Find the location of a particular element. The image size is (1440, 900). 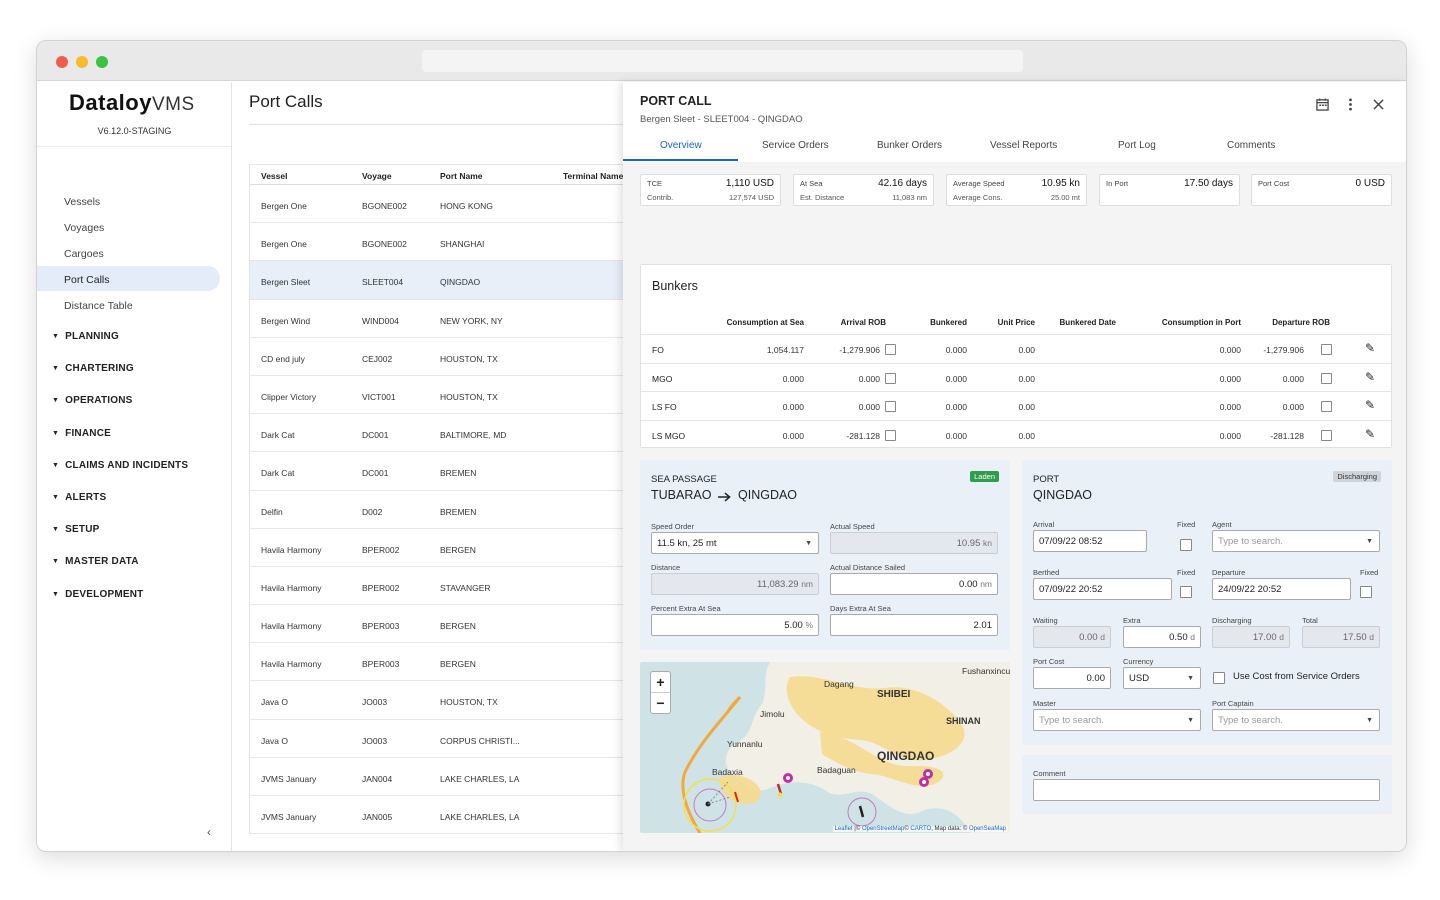

table-row: CD end july CEJ002 HOUSTON, TX is located at coordinates (454, 357).